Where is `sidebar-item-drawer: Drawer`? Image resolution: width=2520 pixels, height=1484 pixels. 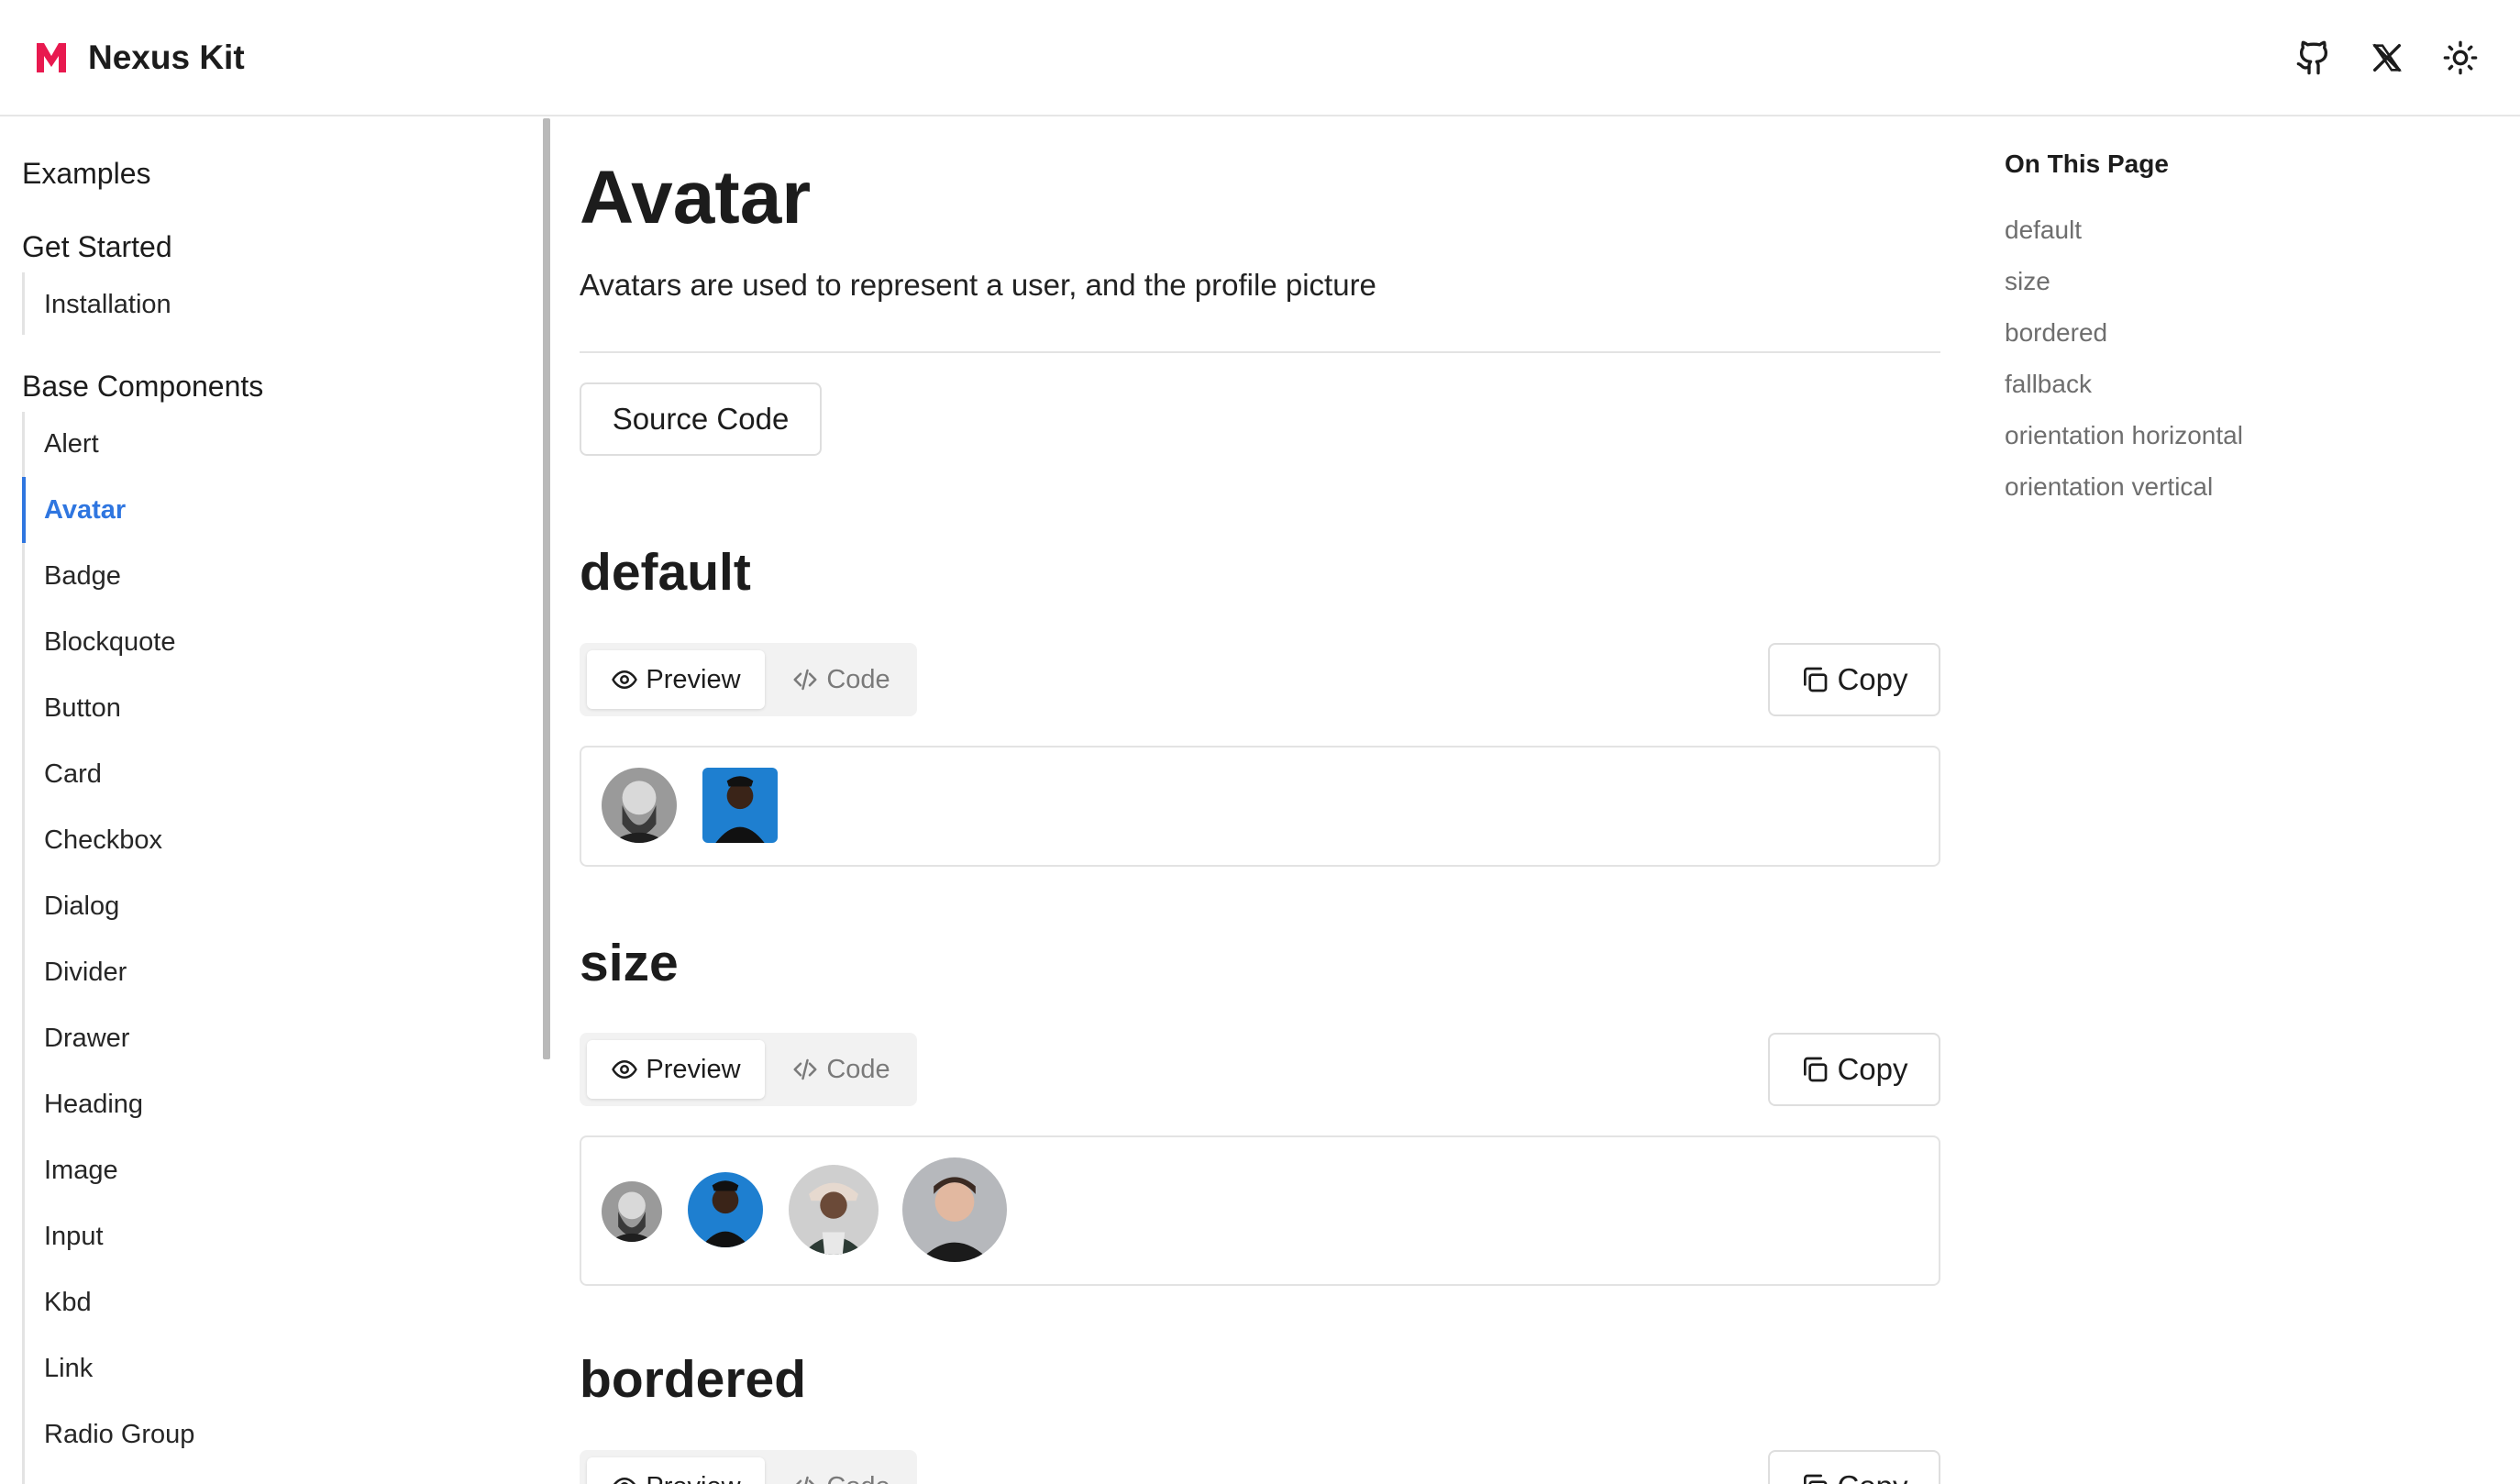 sidebar-item-drawer: Drawer is located at coordinates (86, 1039).